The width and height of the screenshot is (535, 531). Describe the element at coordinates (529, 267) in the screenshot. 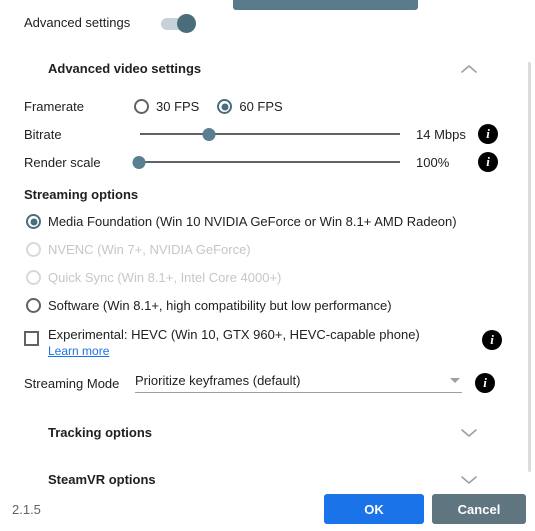

I see `vertical-scrollbar` at that location.